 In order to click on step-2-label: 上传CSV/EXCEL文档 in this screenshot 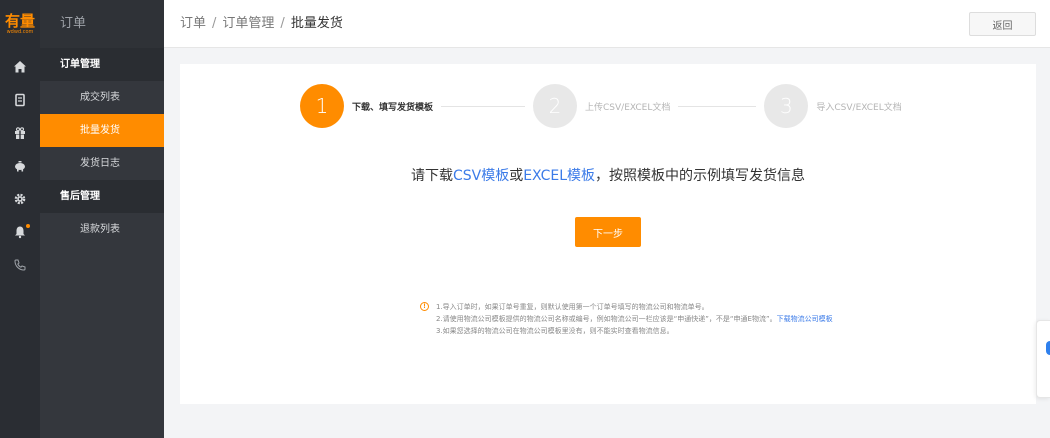, I will do `click(628, 107)`.